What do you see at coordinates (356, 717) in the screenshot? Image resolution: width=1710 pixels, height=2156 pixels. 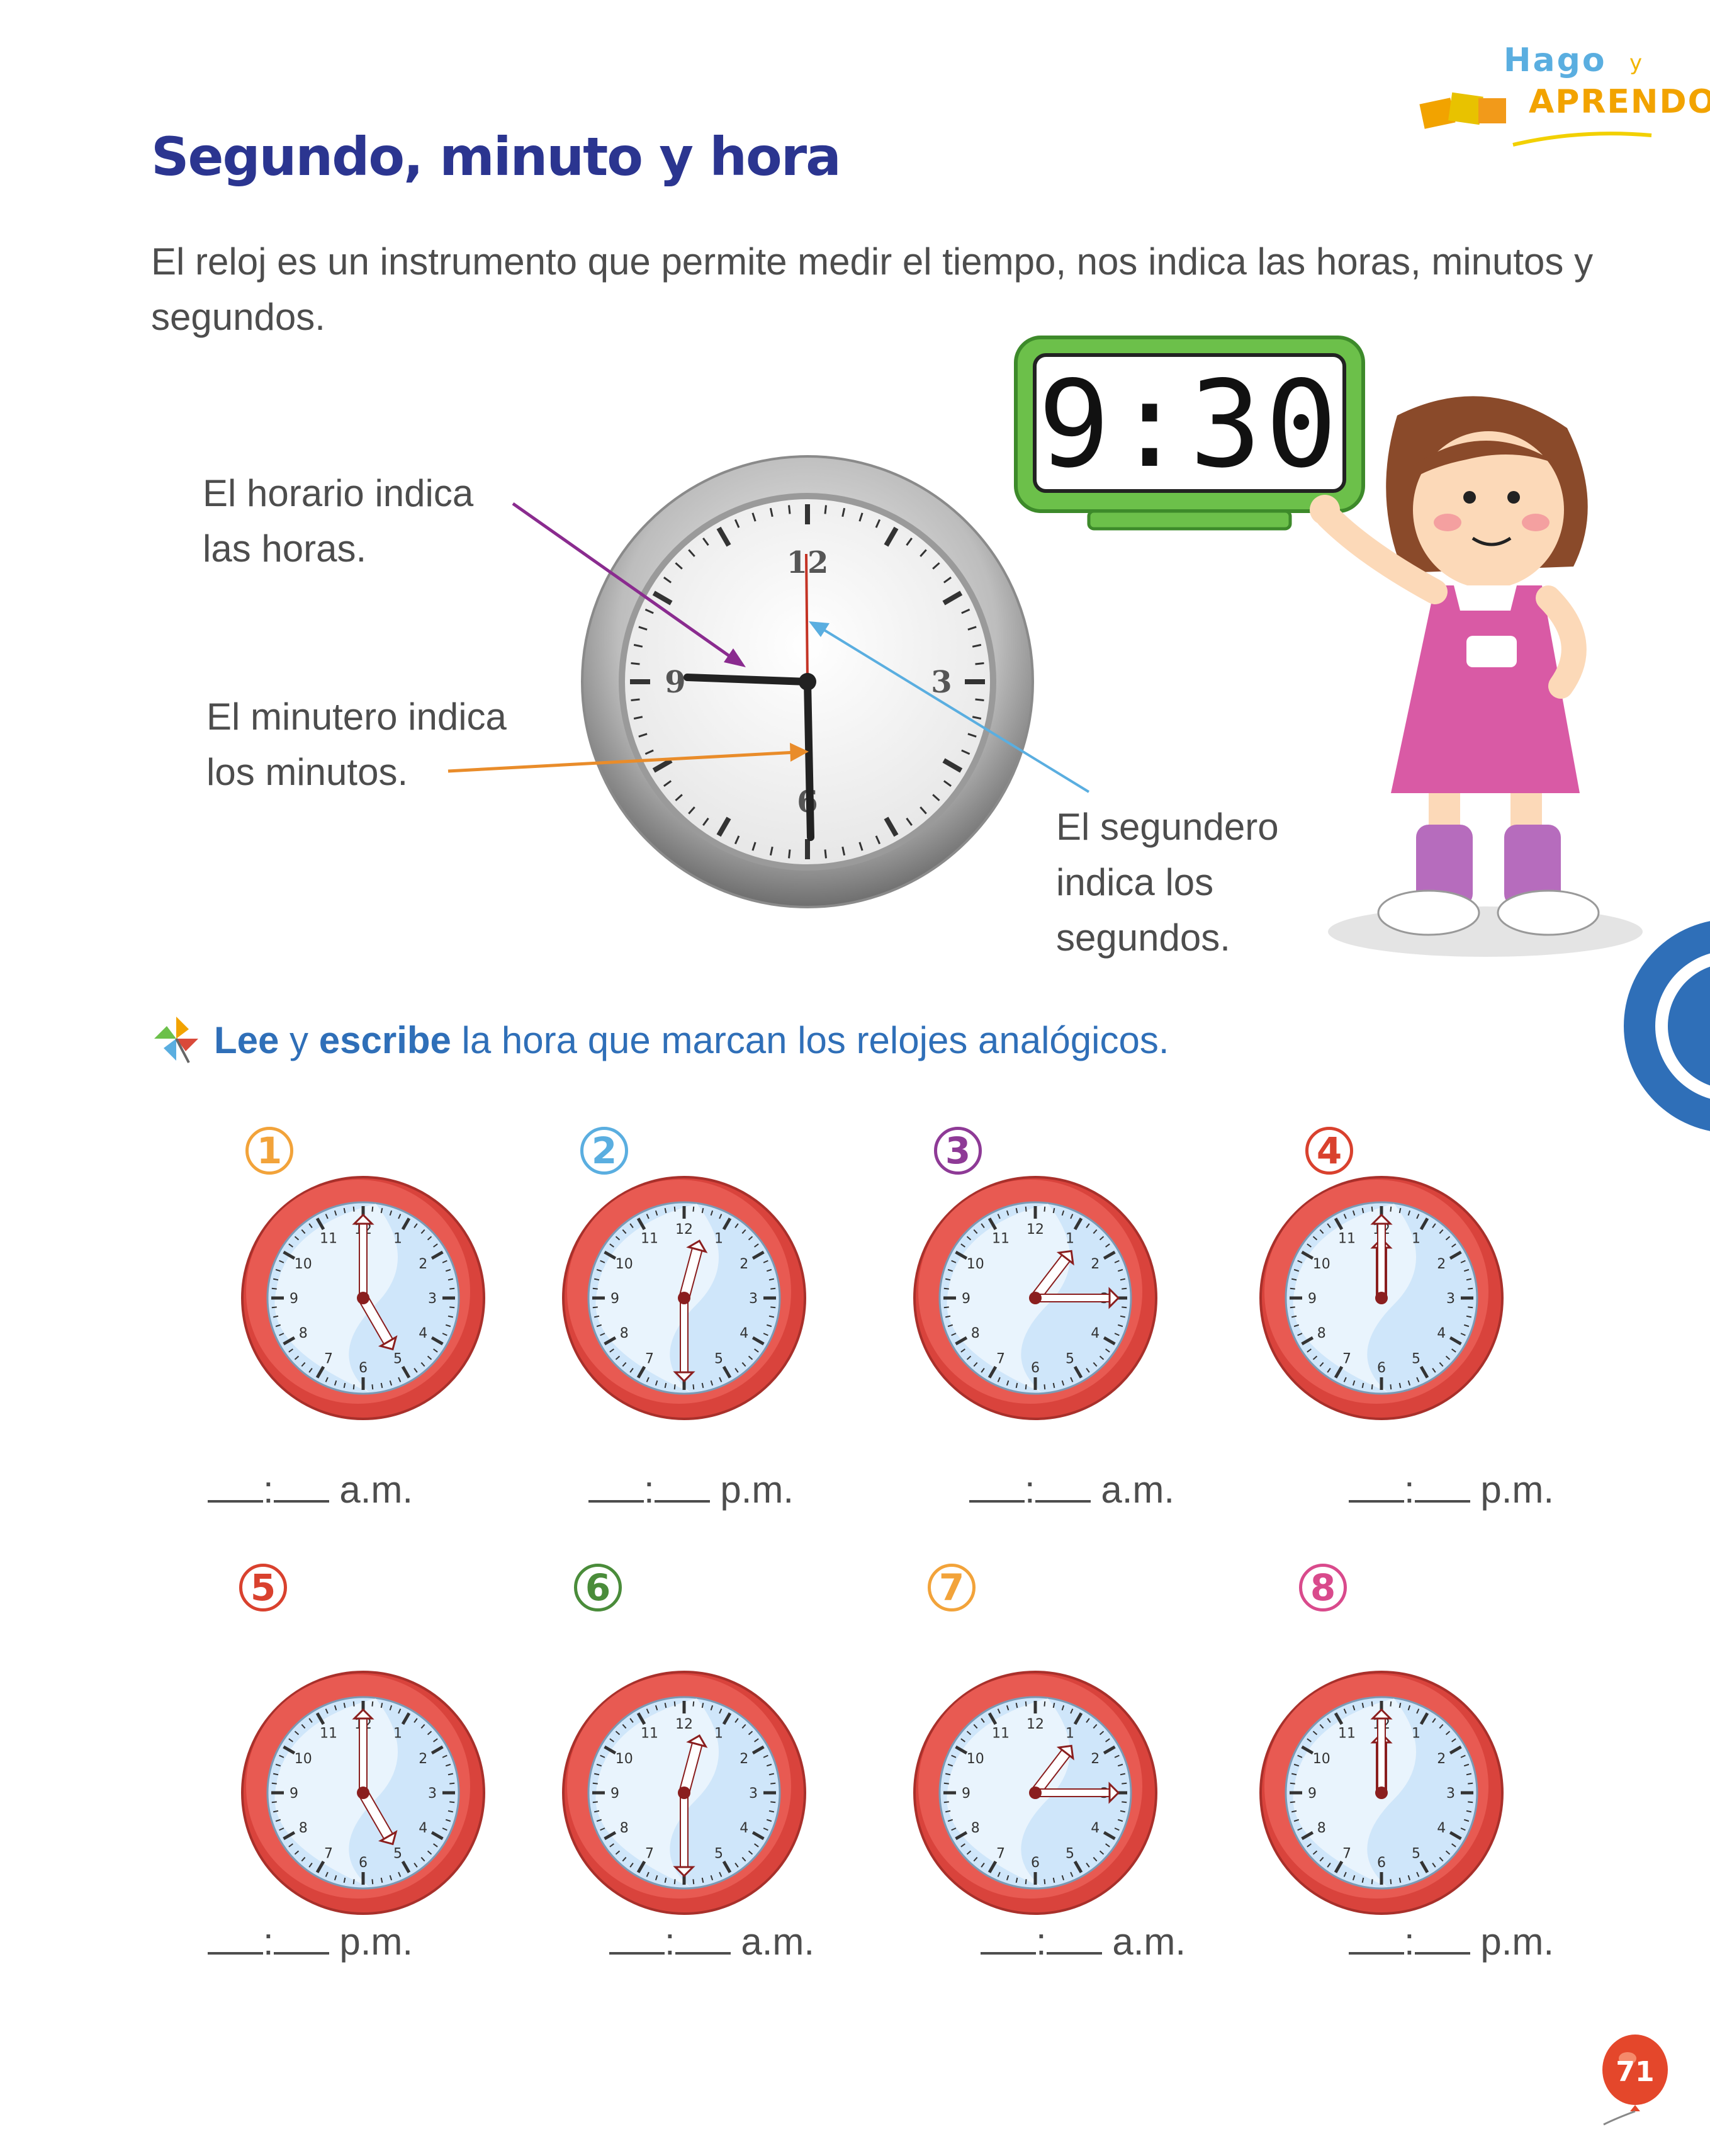 I see `minute-label-line1: El minutero indica` at bounding box center [356, 717].